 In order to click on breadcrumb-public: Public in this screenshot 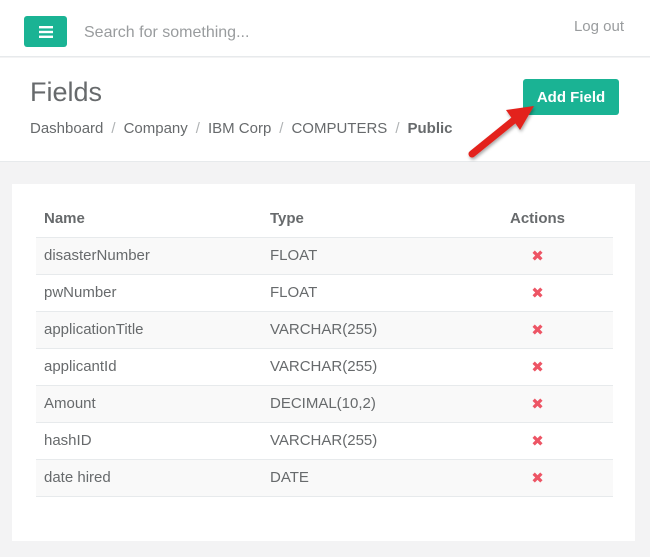, I will do `click(430, 128)`.